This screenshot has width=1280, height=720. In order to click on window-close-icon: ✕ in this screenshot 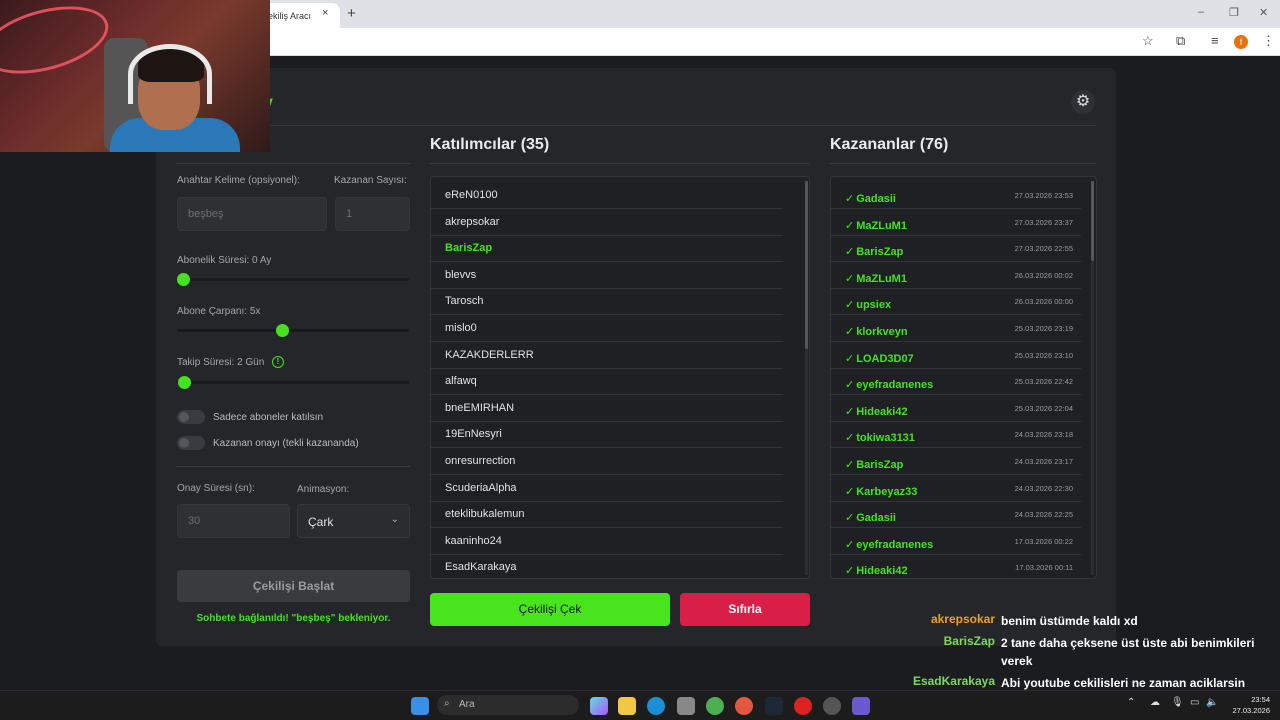, I will do `click(1263, 12)`.